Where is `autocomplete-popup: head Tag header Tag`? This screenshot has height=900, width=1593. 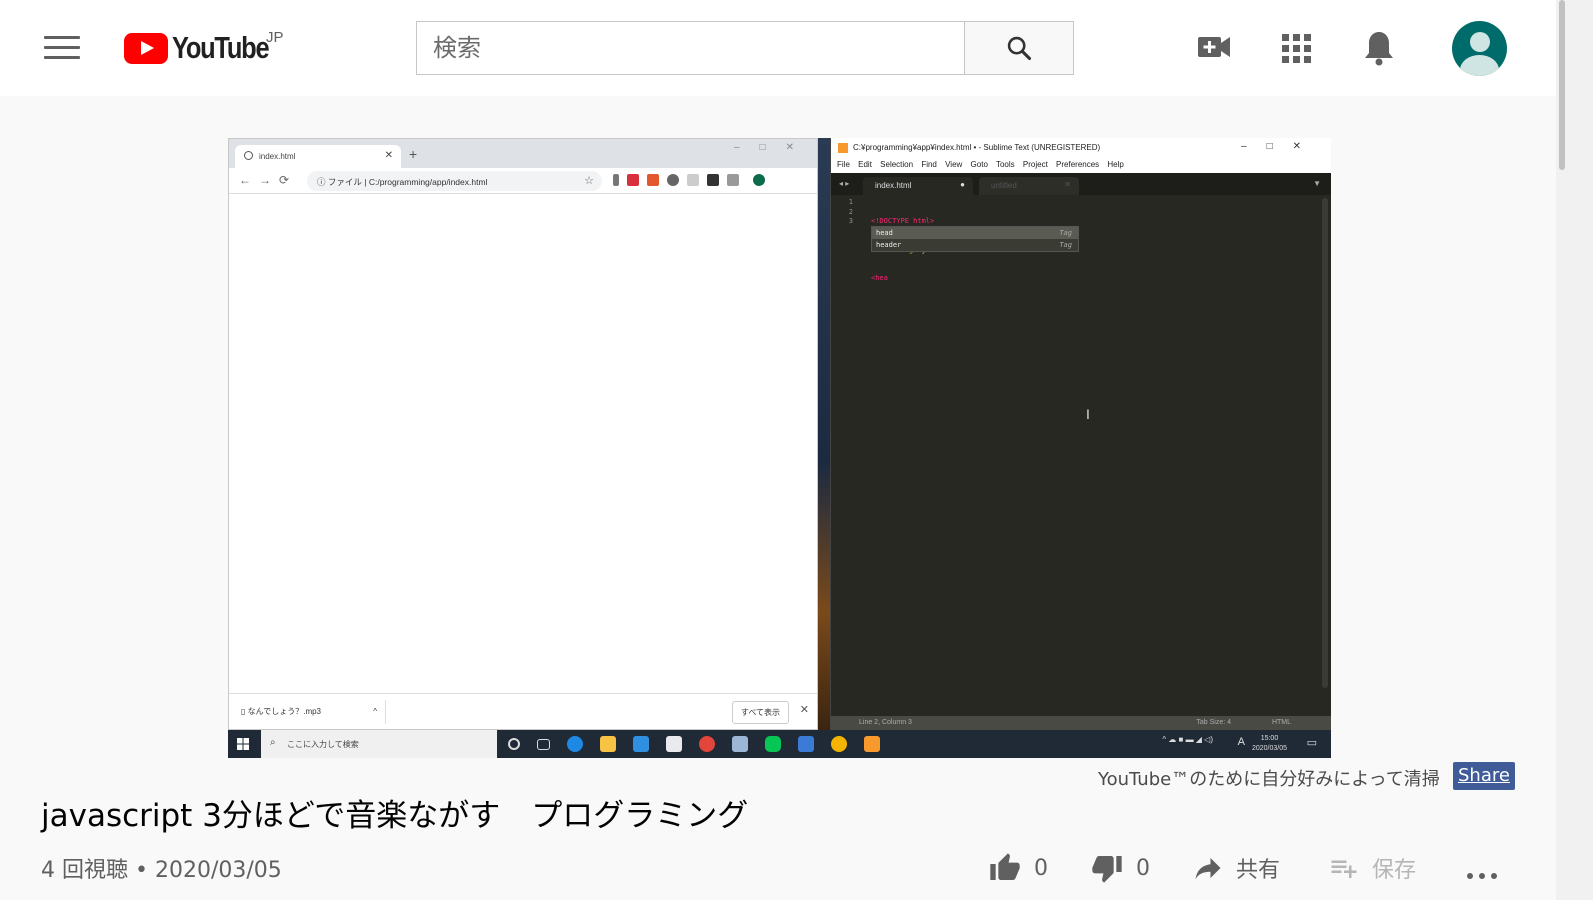 autocomplete-popup: head Tag header Tag is located at coordinates (975, 239).